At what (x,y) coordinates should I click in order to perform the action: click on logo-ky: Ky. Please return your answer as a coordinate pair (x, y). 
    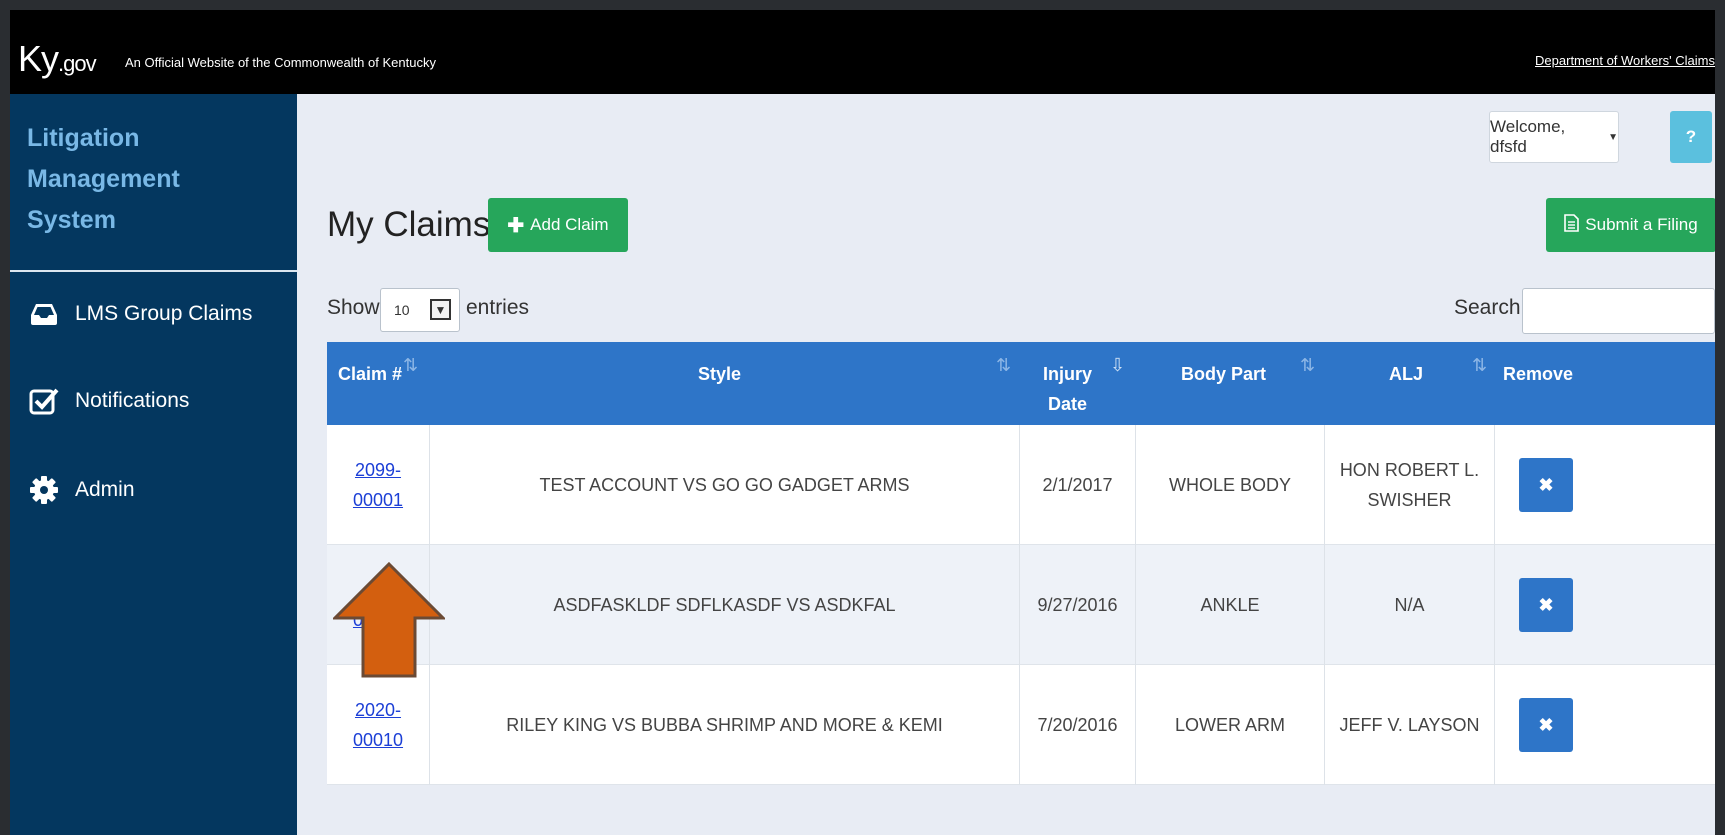
    Looking at the image, I should click on (38, 58).